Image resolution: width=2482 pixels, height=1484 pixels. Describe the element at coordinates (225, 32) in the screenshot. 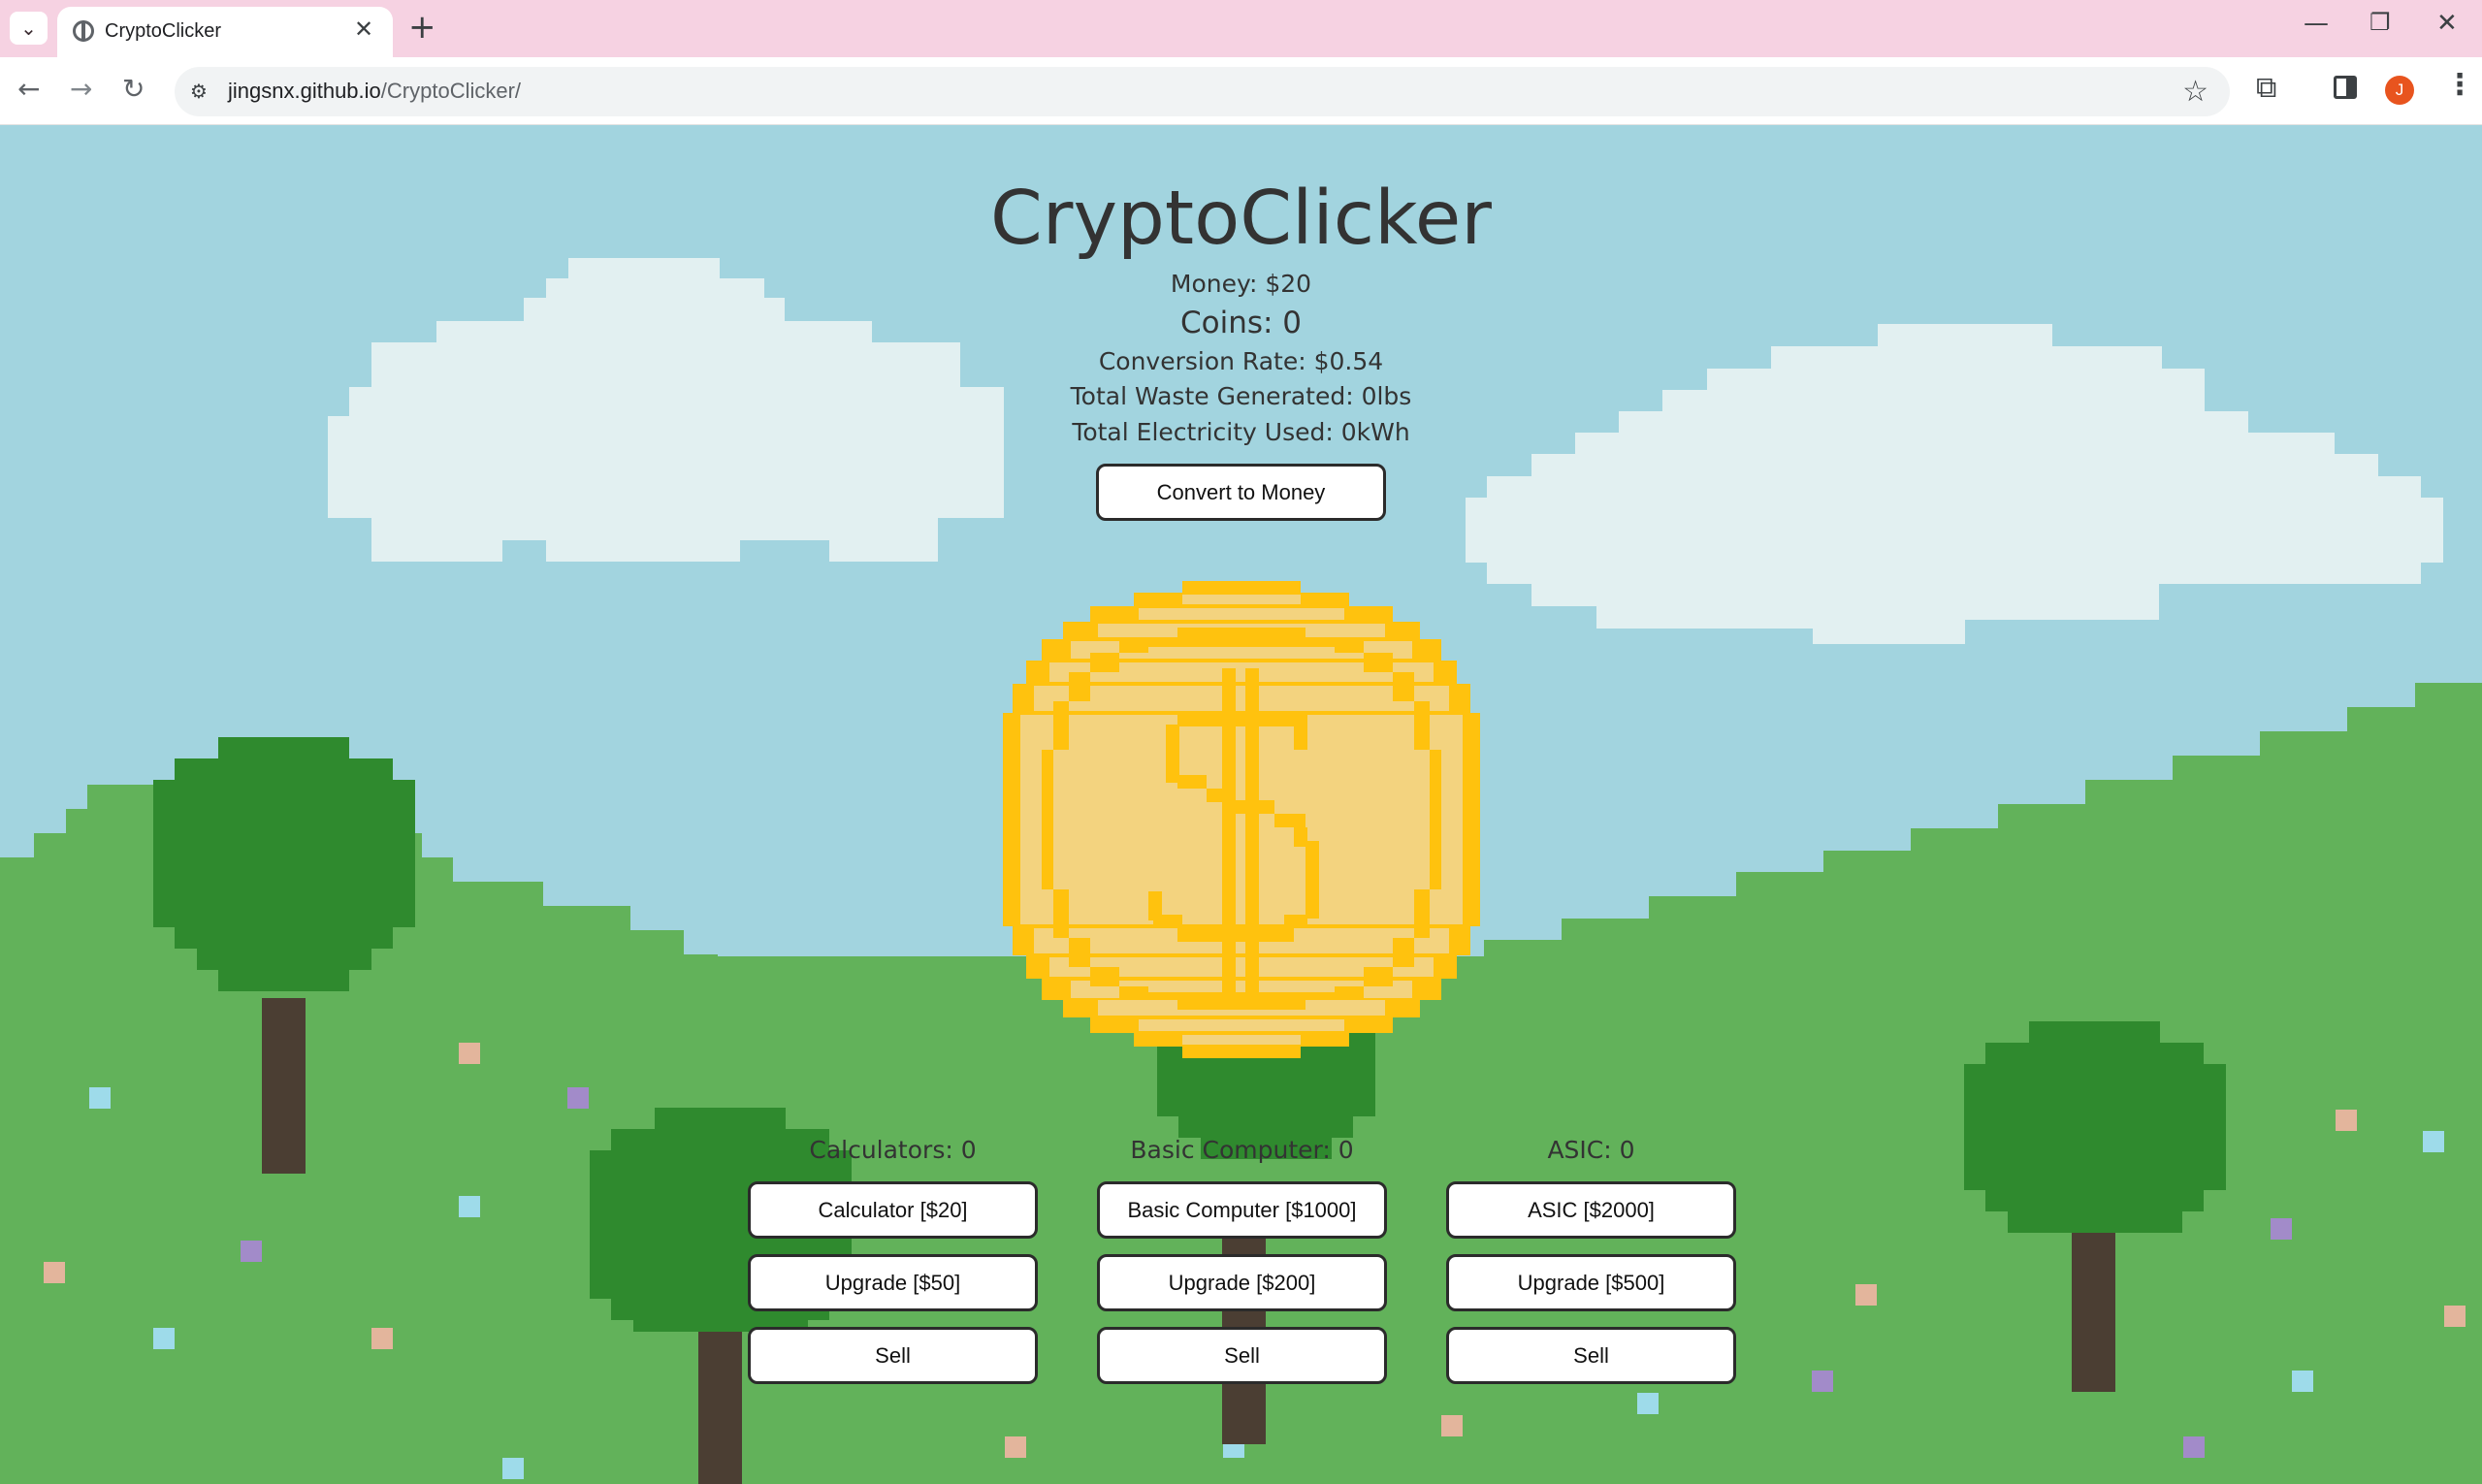

I see `browser-tab: CryptoClicker ✕` at that location.